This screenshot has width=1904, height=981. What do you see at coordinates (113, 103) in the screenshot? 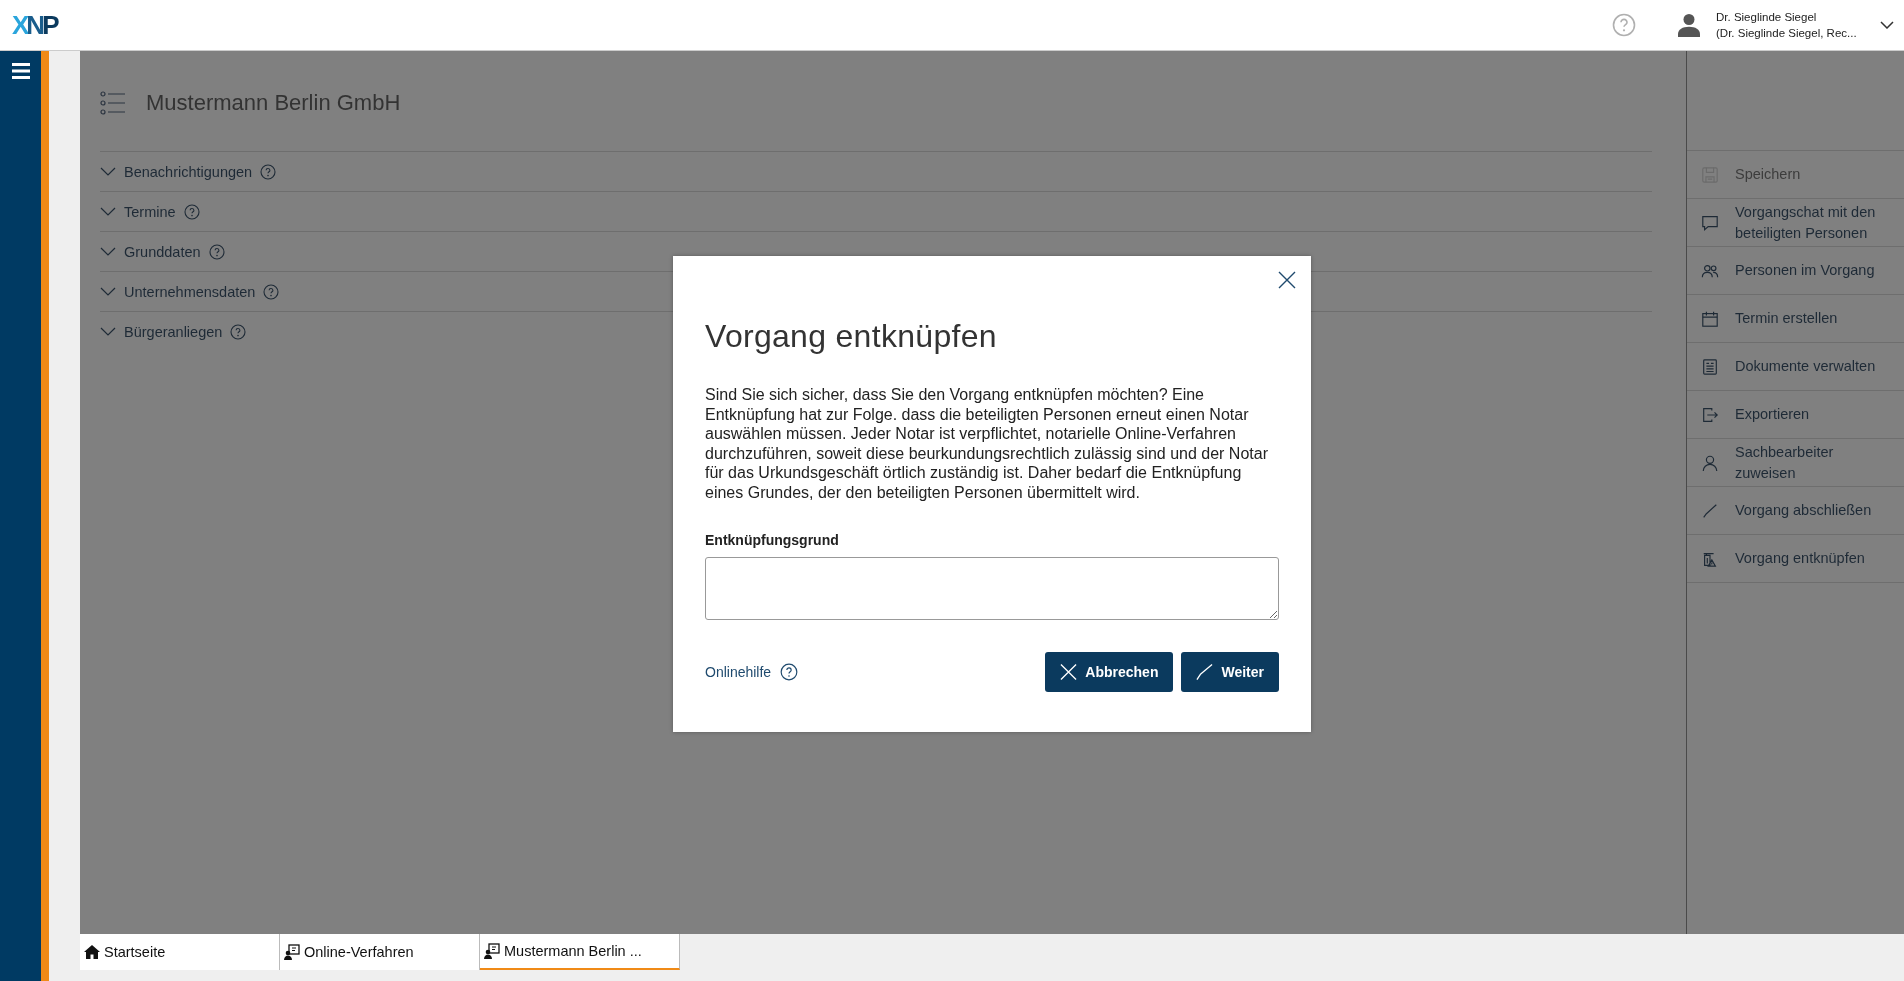
I see `list-icon` at bounding box center [113, 103].